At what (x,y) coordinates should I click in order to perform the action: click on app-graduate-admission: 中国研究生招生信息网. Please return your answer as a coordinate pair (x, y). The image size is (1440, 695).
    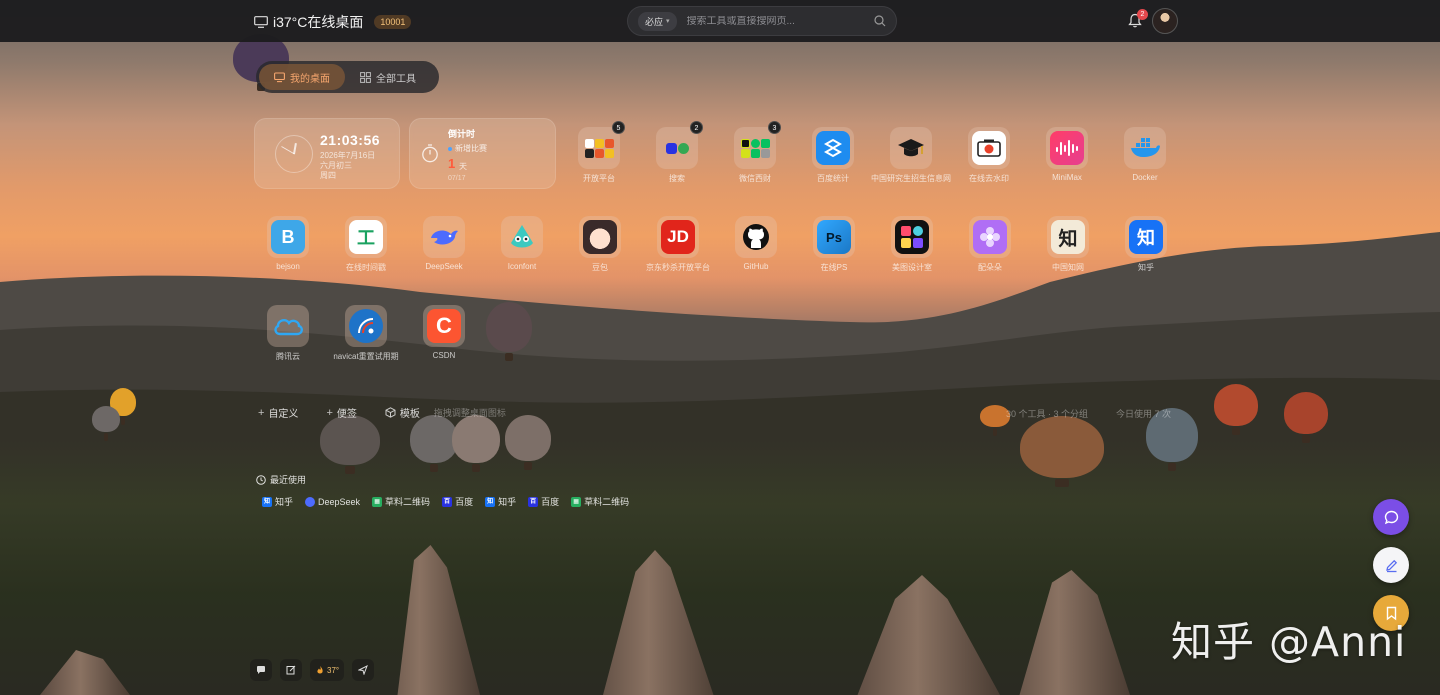
    Looking at the image, I should click on (911, 155).